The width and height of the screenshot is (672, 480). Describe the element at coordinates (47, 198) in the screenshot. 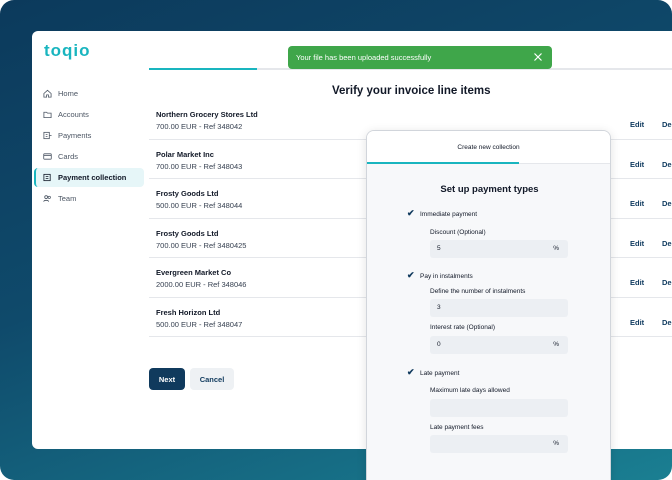

I see `team-icon` at that location.